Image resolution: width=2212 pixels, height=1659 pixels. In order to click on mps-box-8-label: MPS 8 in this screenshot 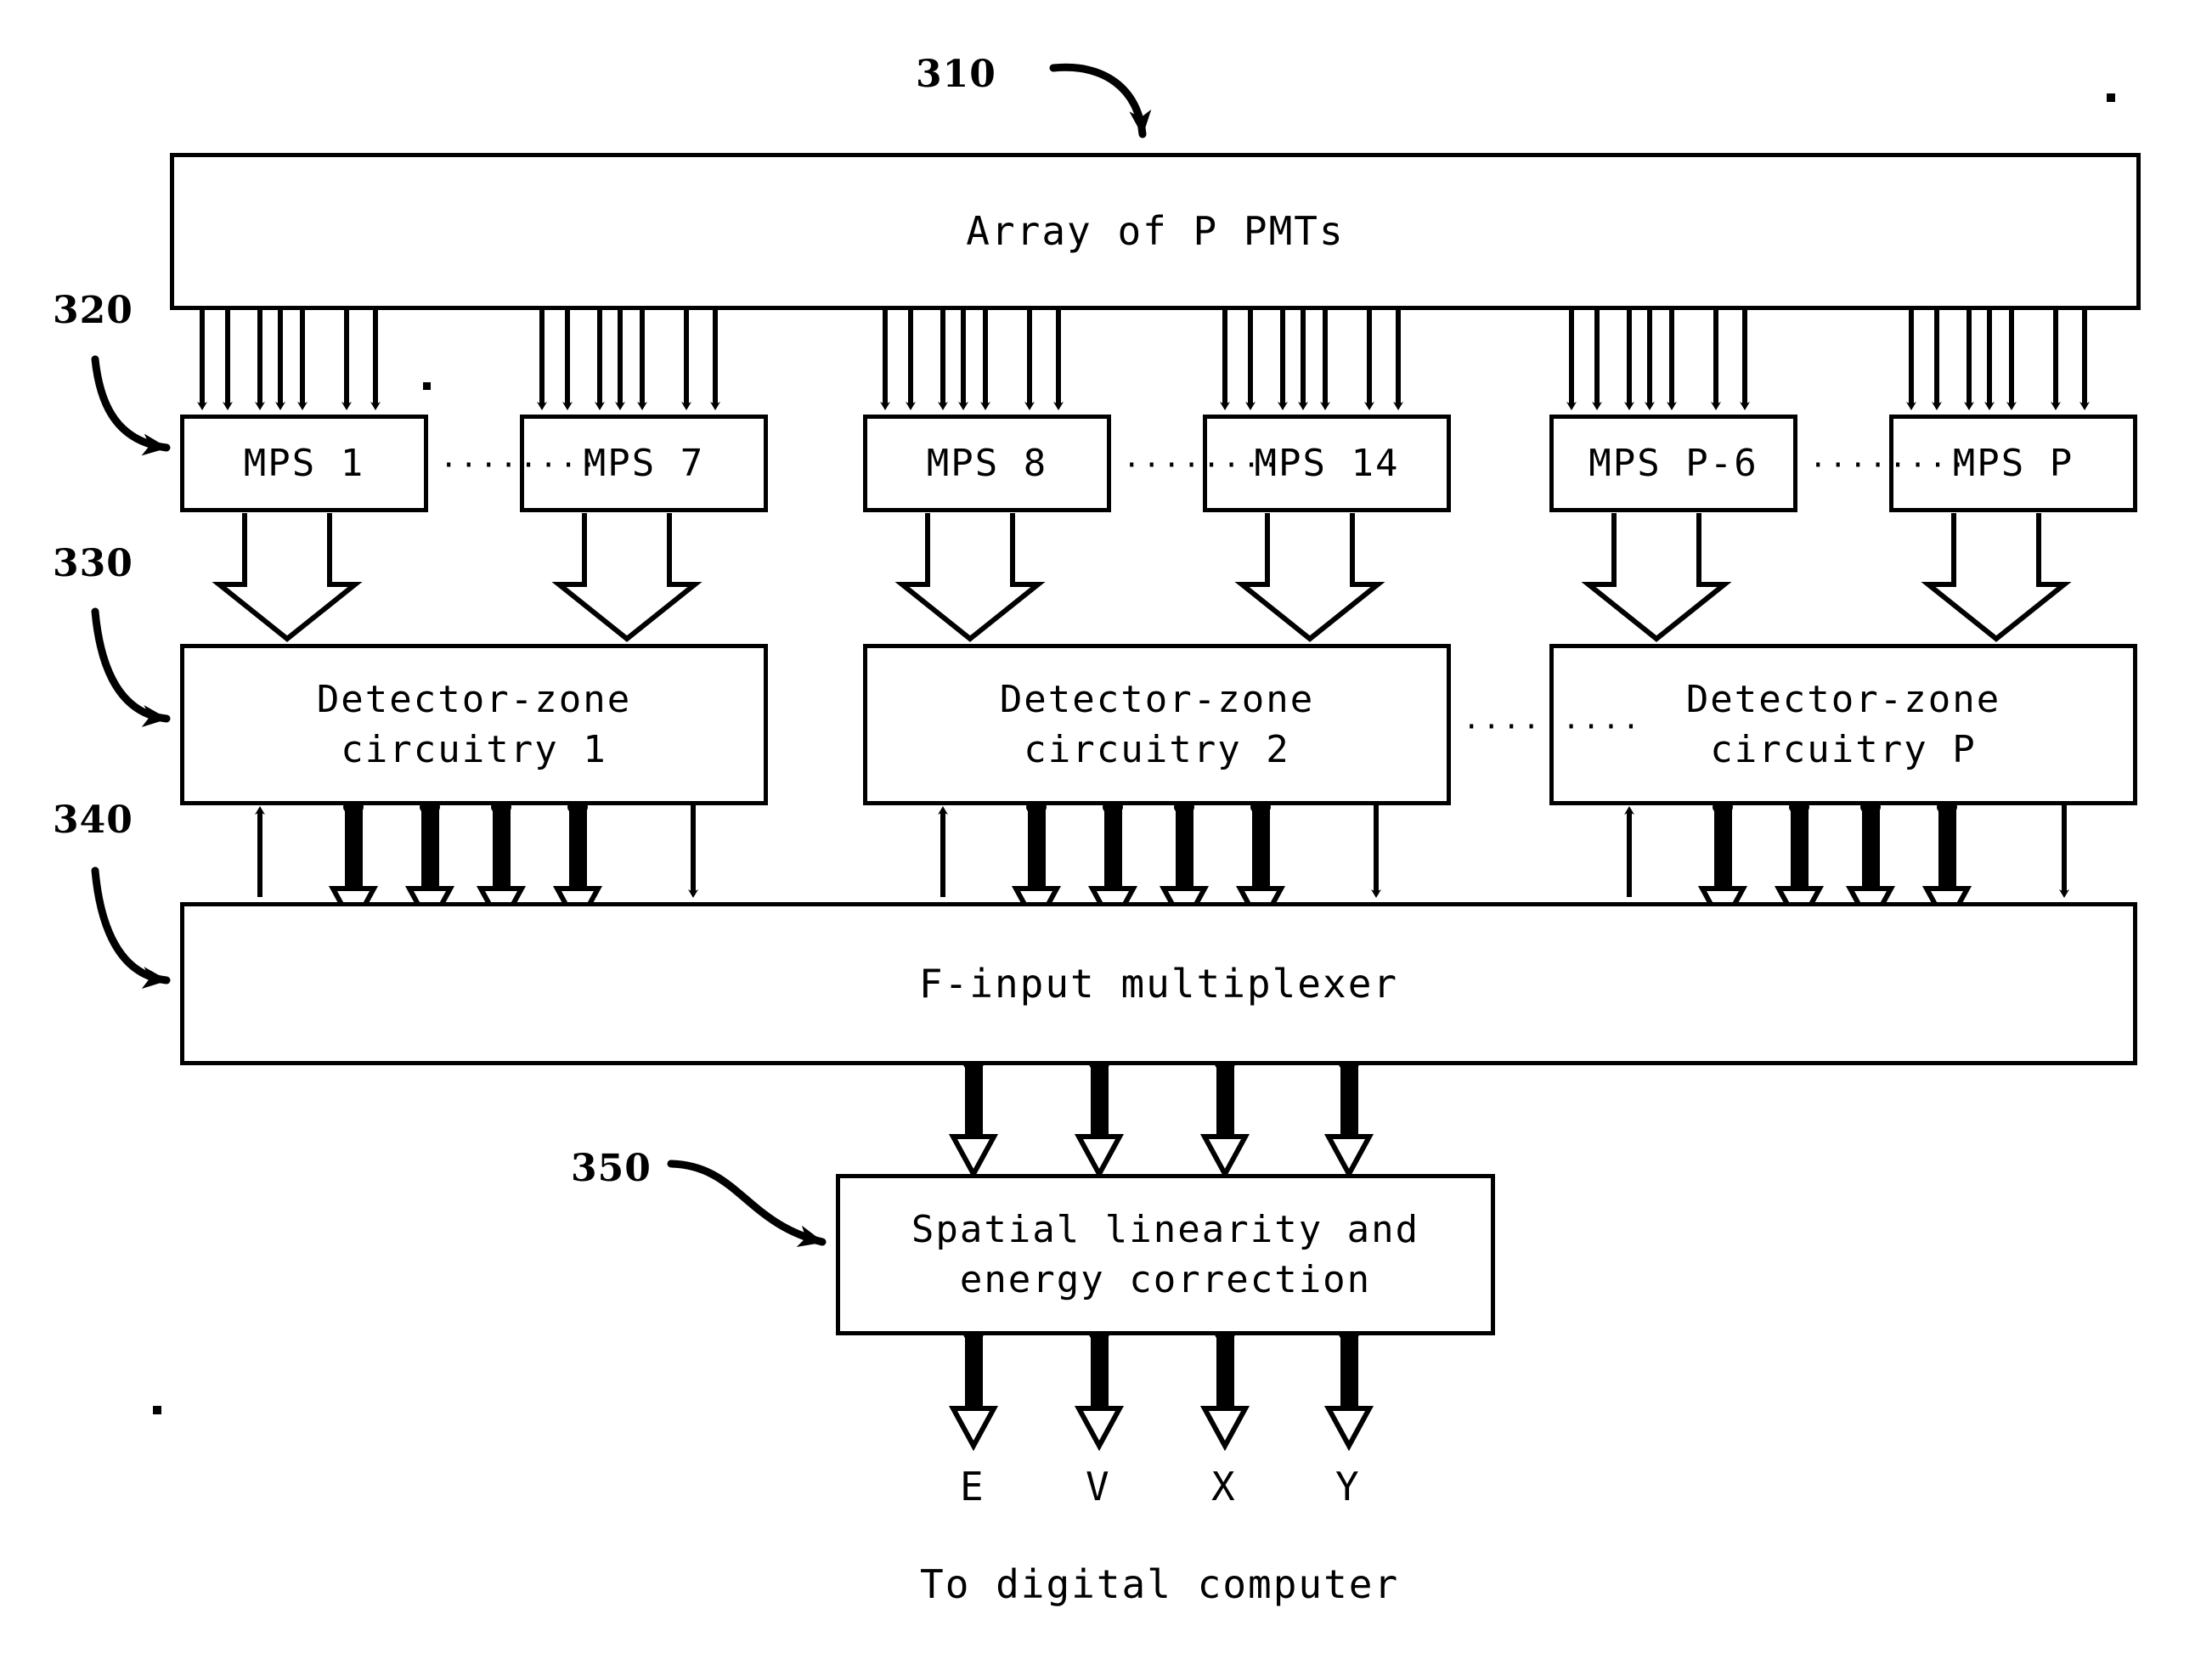, I will do `click(987, 463)`.